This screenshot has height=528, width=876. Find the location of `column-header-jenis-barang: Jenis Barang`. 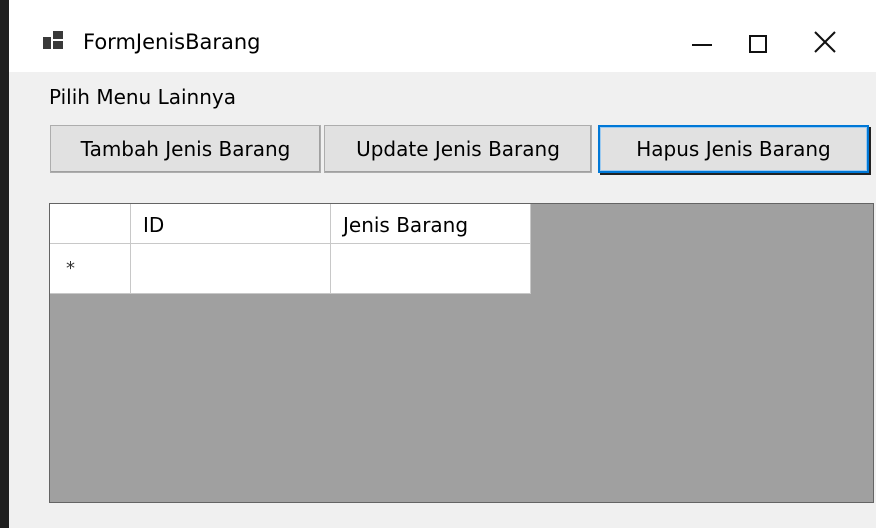

column-header-jenis-barang: Jenis Barang is located at coordinates (431, 224).